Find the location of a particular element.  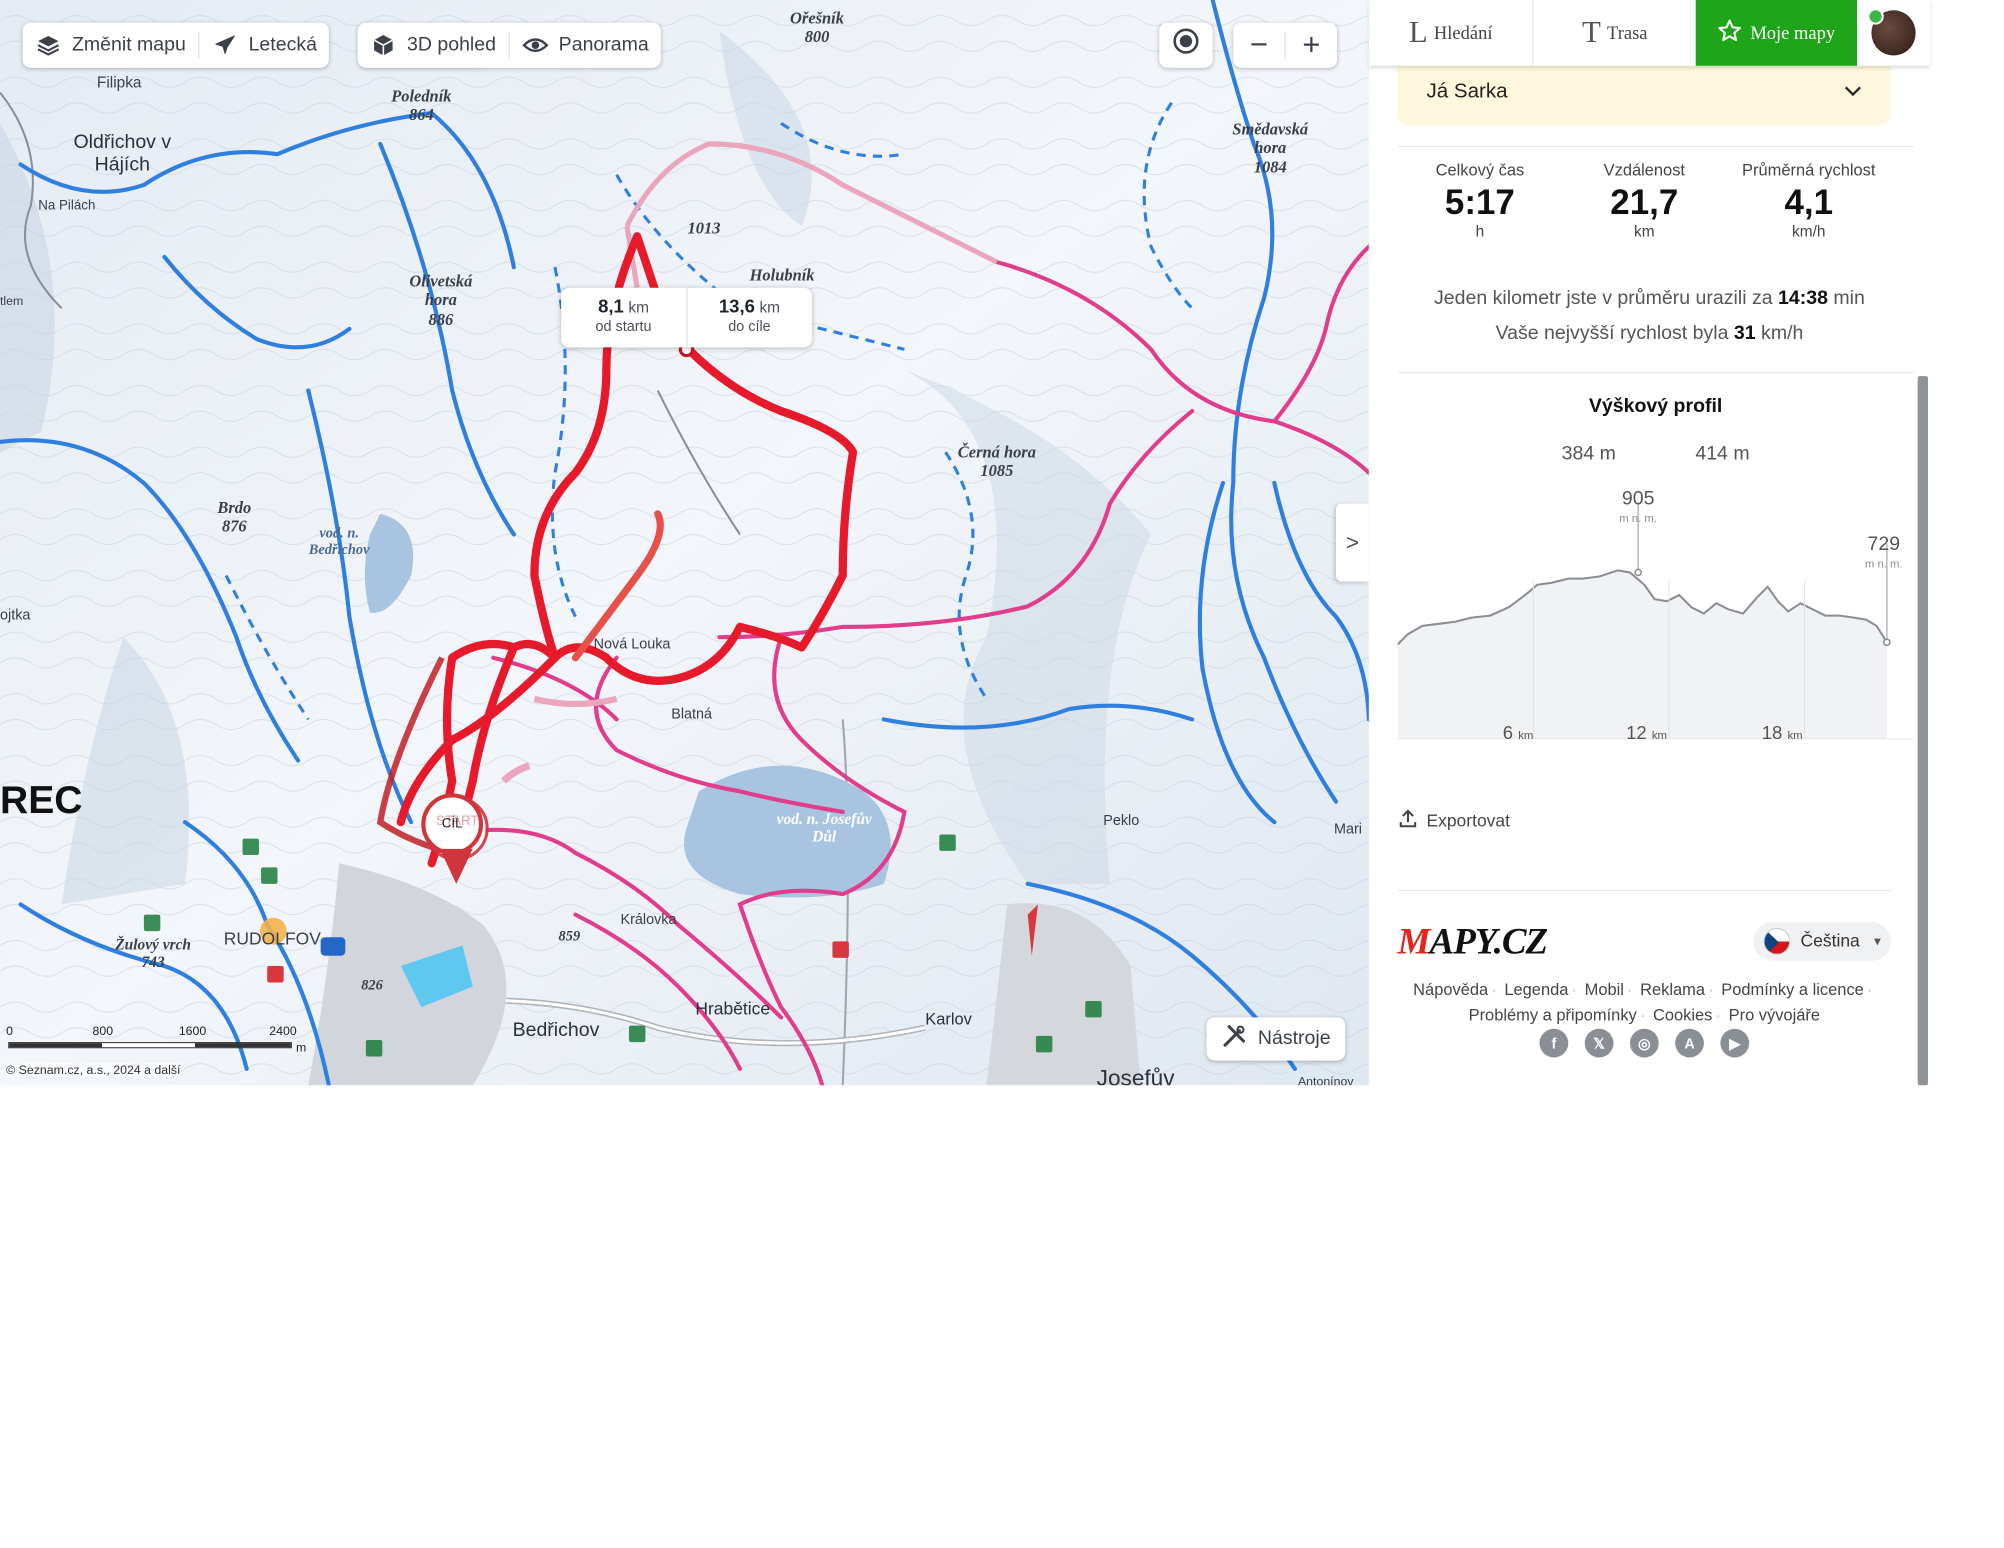

3d-view-label: 3D pohled is located at coordinates (451, 44).